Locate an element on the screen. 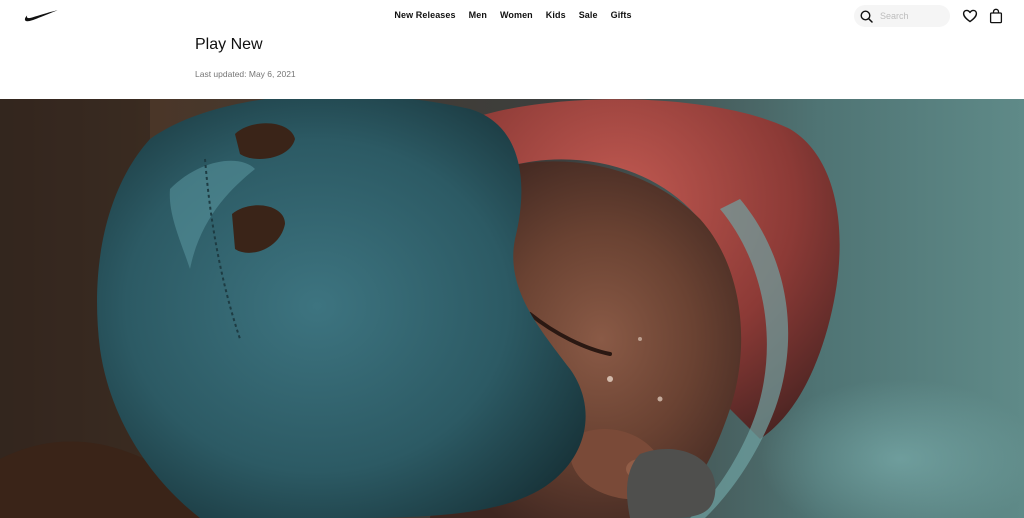  search-box is located at coordinates (902, 16).